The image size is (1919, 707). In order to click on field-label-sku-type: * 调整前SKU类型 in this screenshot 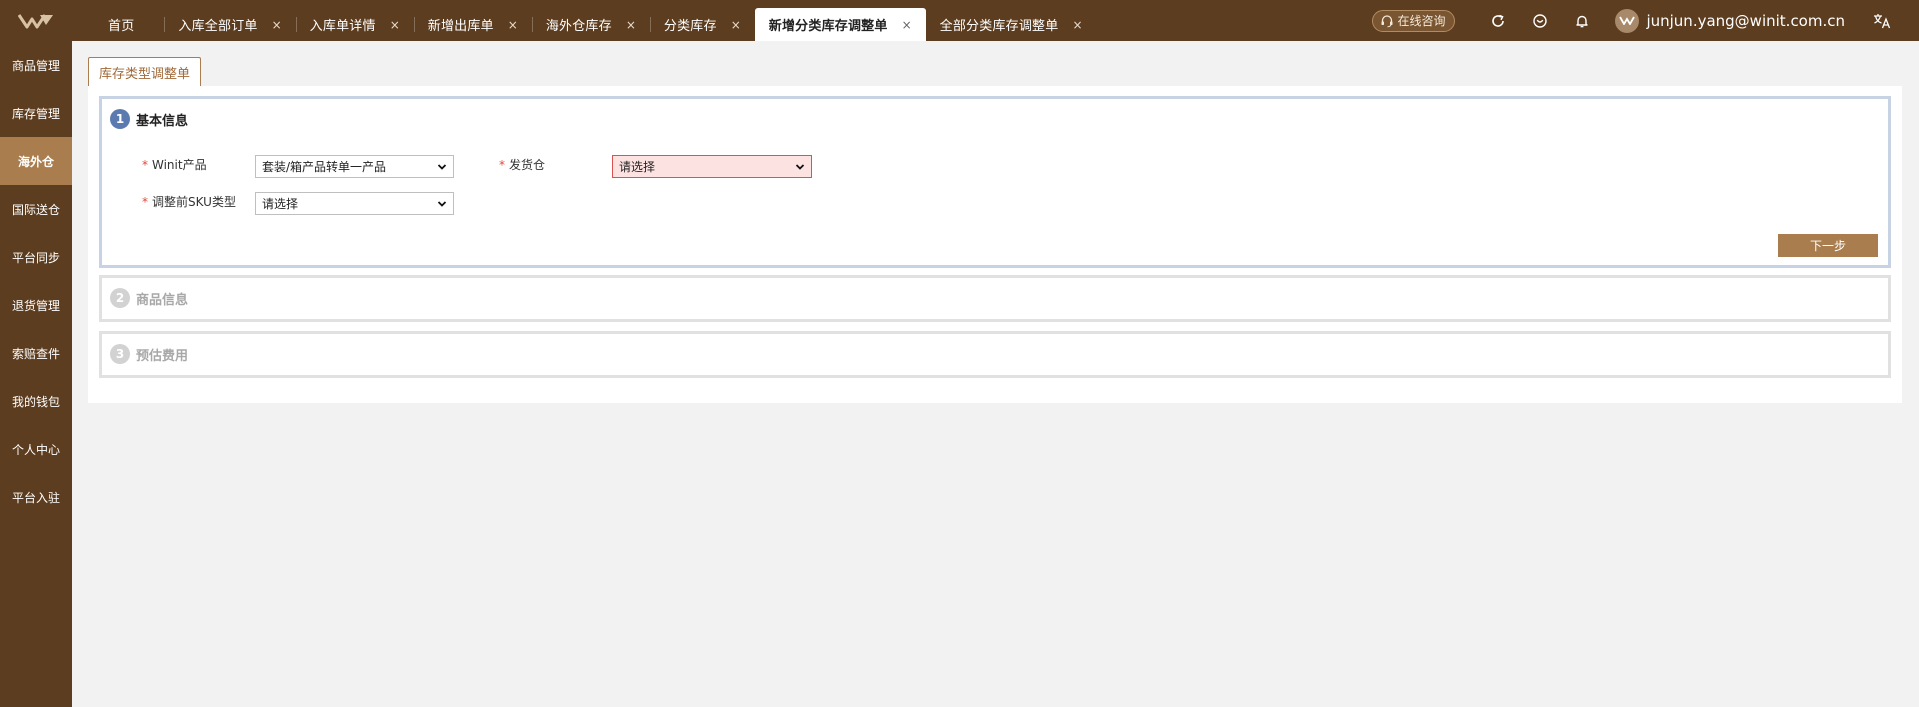, I will do `click(189, 201)`.